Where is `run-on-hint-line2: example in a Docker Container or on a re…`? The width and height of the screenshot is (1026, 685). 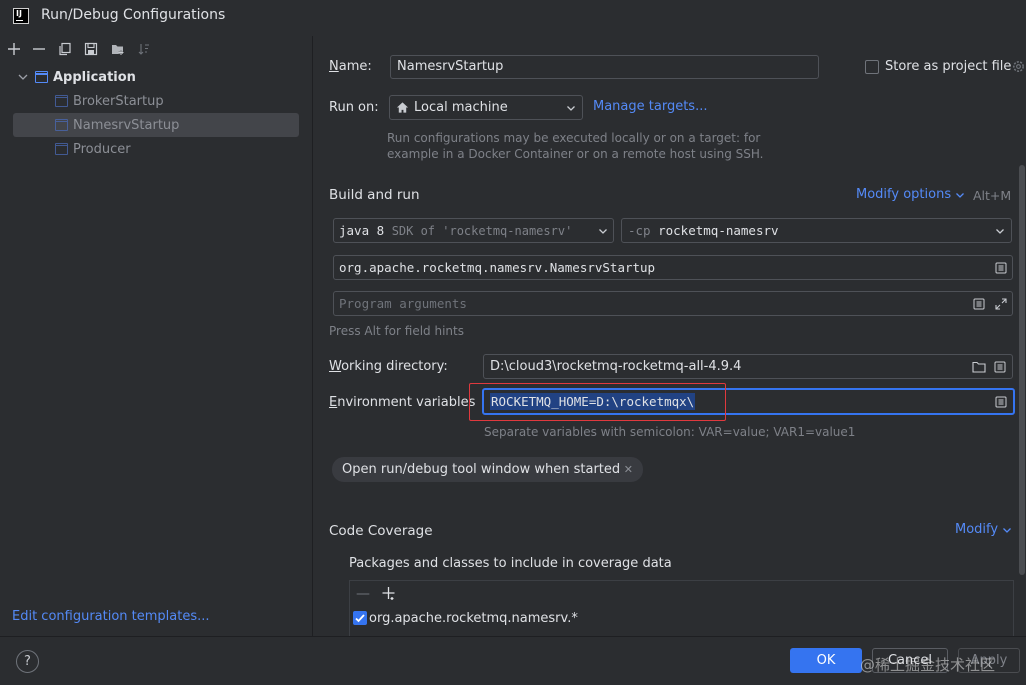 run-on-hint-line2: example in a Docker Container or on a re… is located at coordinates (575, 154).